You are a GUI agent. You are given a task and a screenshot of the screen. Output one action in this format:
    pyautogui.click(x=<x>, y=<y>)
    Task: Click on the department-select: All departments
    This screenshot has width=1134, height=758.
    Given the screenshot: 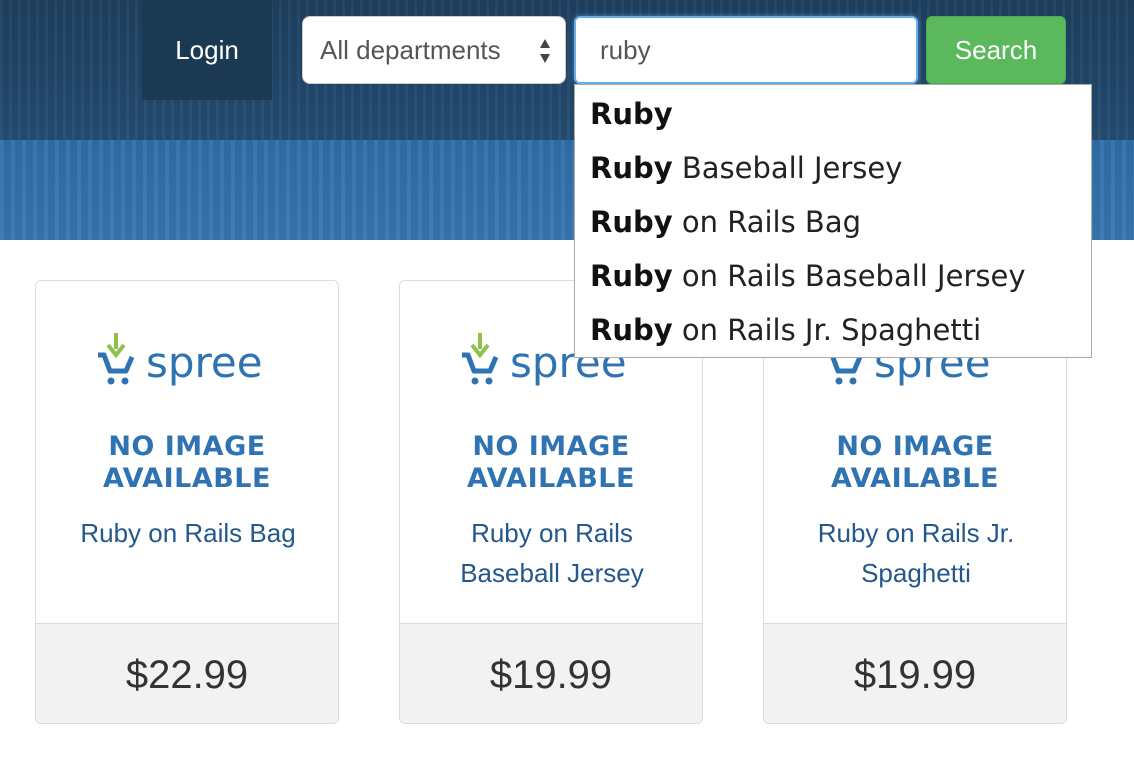 What is the action you would take?
    pyautogui.click(x=434, y=50)
    